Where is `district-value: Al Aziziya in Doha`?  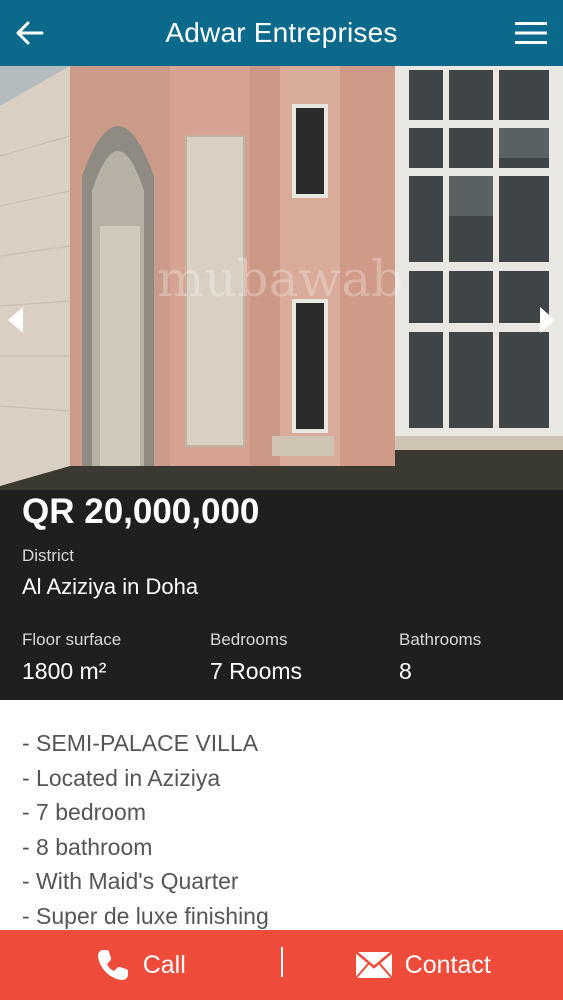 district-value: Al Aziziya in Doha is located at coordinates (110, 586).